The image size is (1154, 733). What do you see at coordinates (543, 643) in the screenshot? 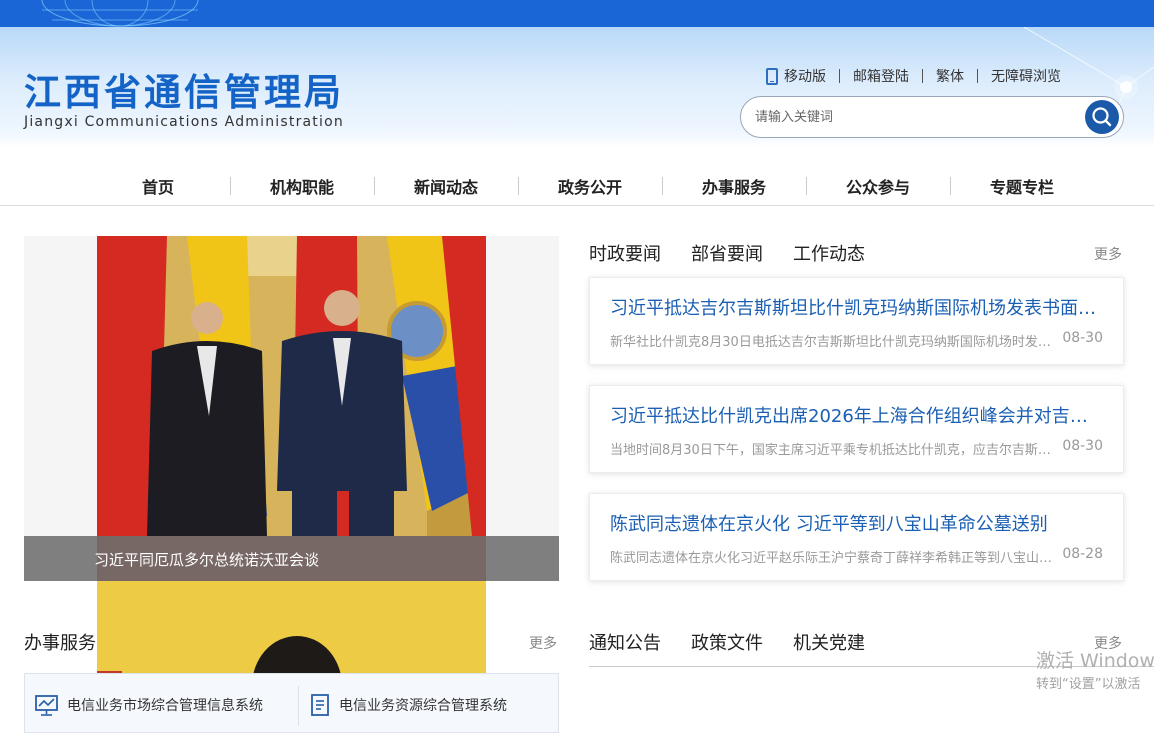
I see `services-more-link: 更多` at bounding box center [543, 643].